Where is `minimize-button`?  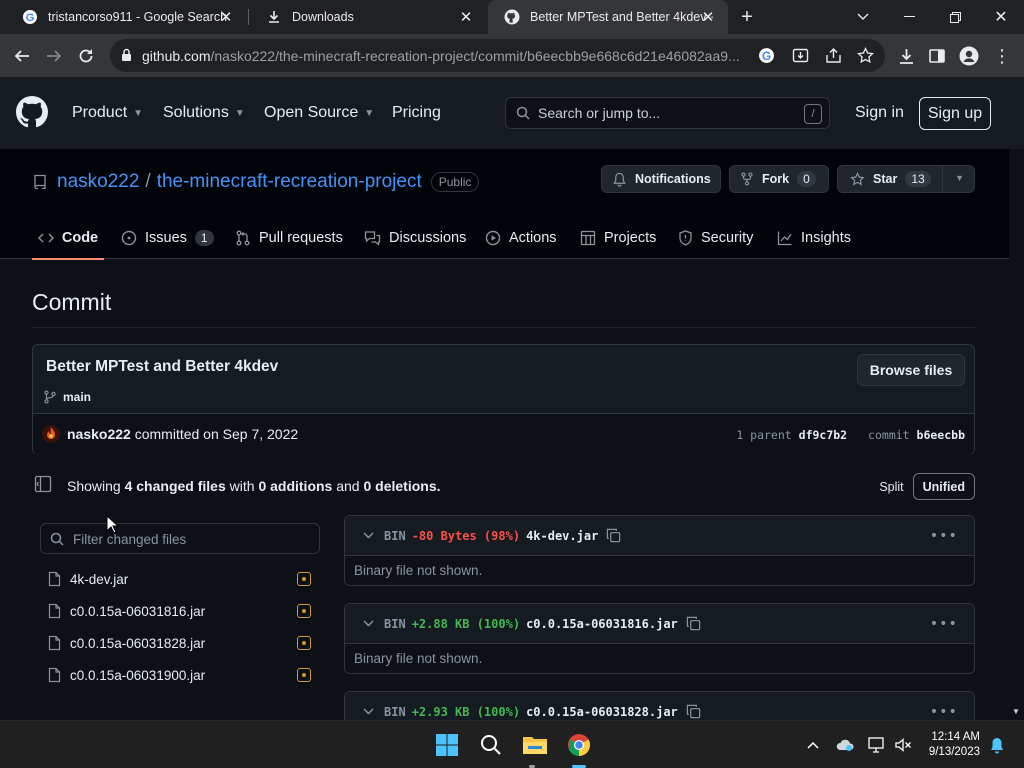 minimize-button is located at coordinates (909, 17).